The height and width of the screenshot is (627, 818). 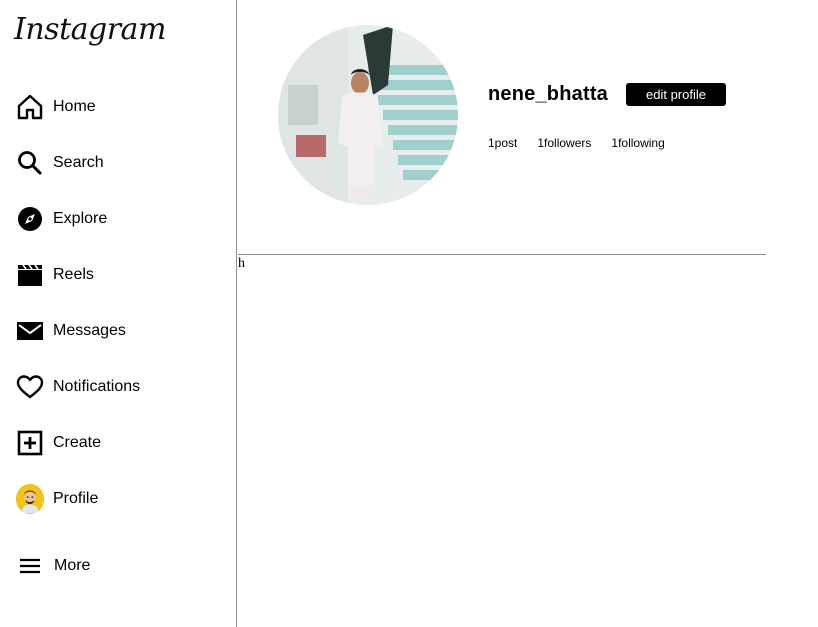 What do you see at coordinates (502, 254) in the screenshot?
I see `profile-divider` at bounding box center [502, 254].